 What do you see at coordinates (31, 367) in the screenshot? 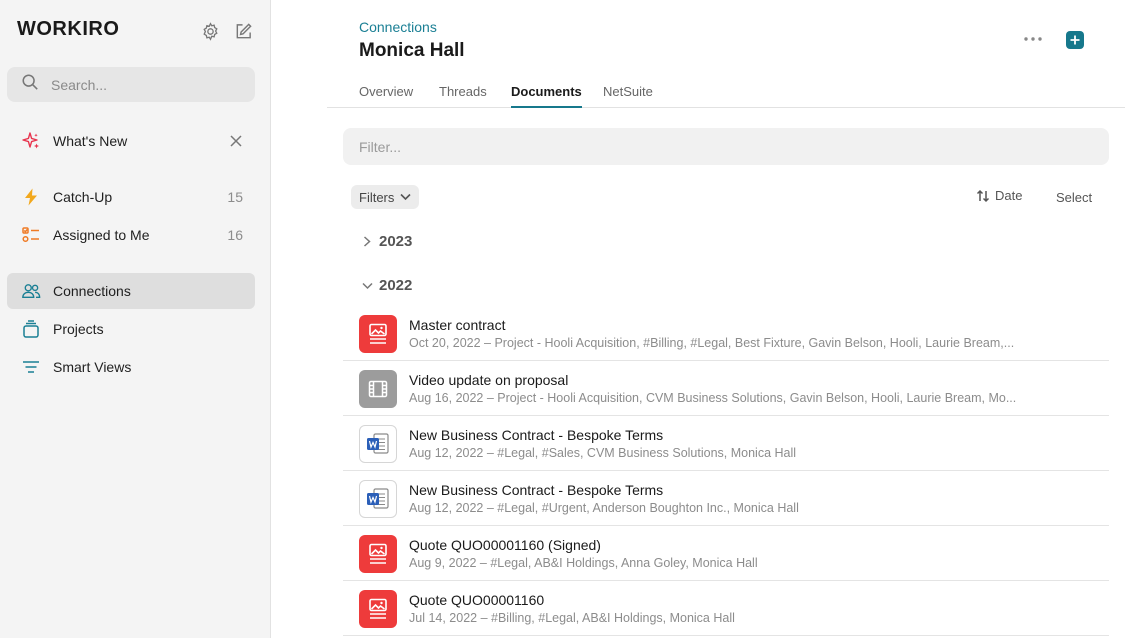
I see `filter-lines-icon` at bounding box center [31, 367].